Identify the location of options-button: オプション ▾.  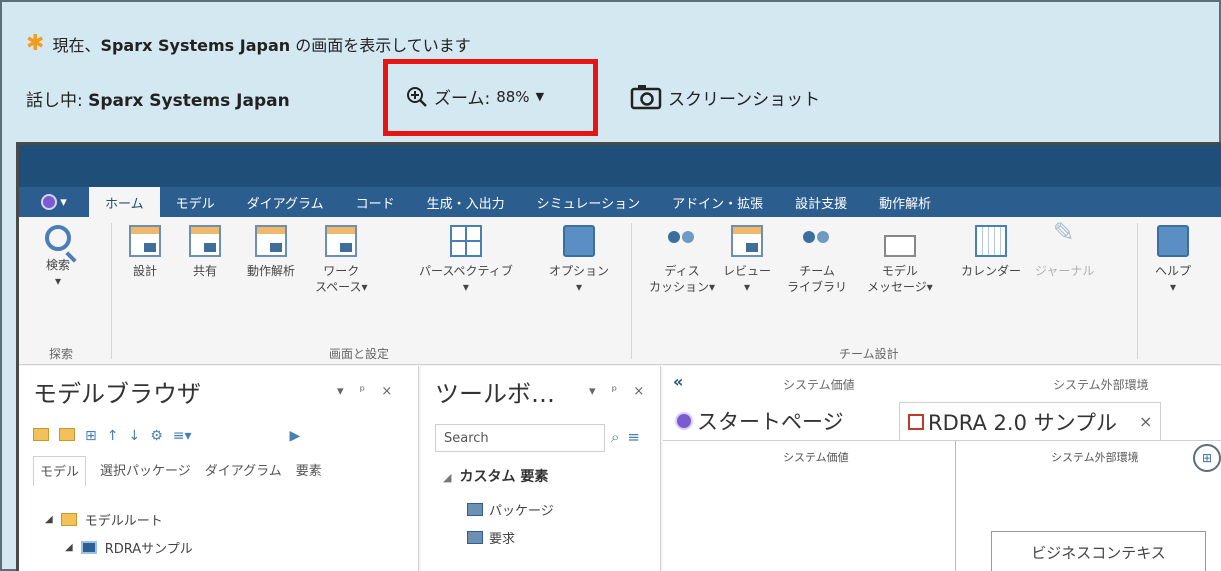
(579, 260).